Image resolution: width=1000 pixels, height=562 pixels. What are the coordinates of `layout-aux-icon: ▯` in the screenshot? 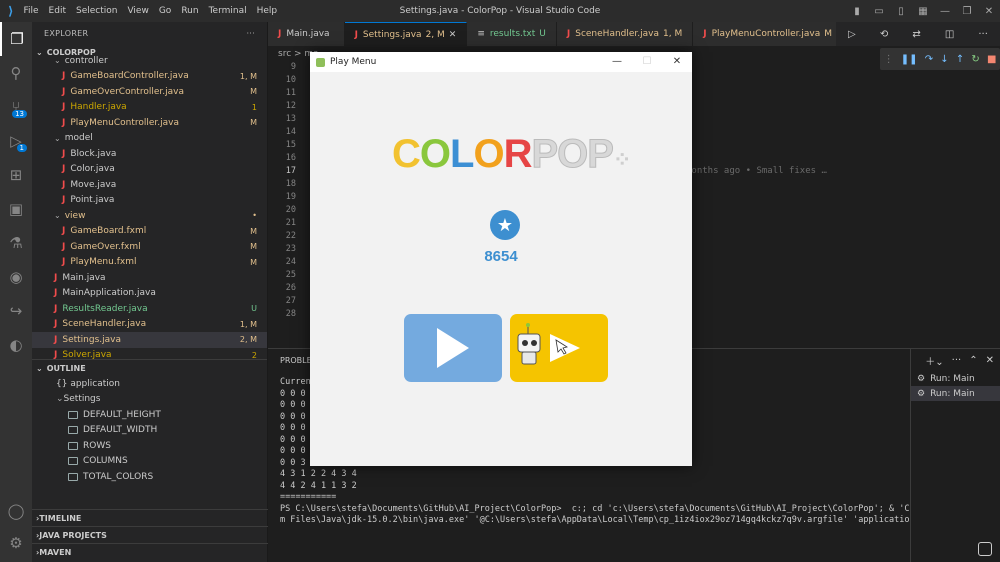 It's located at (901, 11).